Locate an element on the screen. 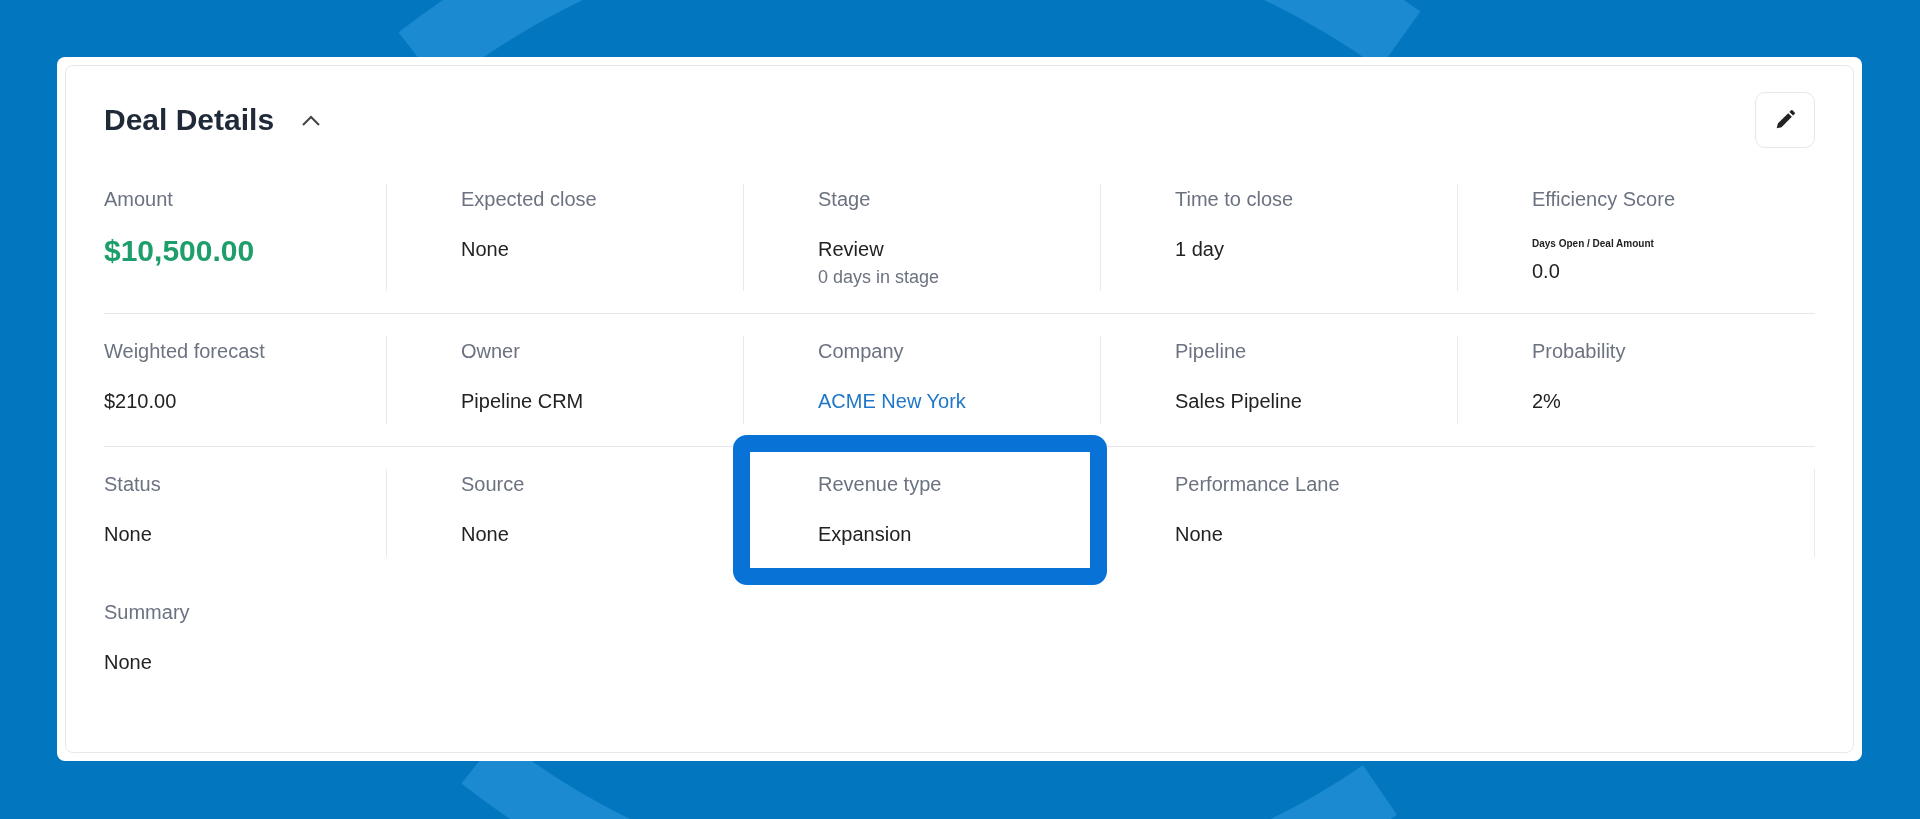 Image resolution: width=1920 pixels, height=819 pixels. field-label: Summary is located at coordinates (147, 612).